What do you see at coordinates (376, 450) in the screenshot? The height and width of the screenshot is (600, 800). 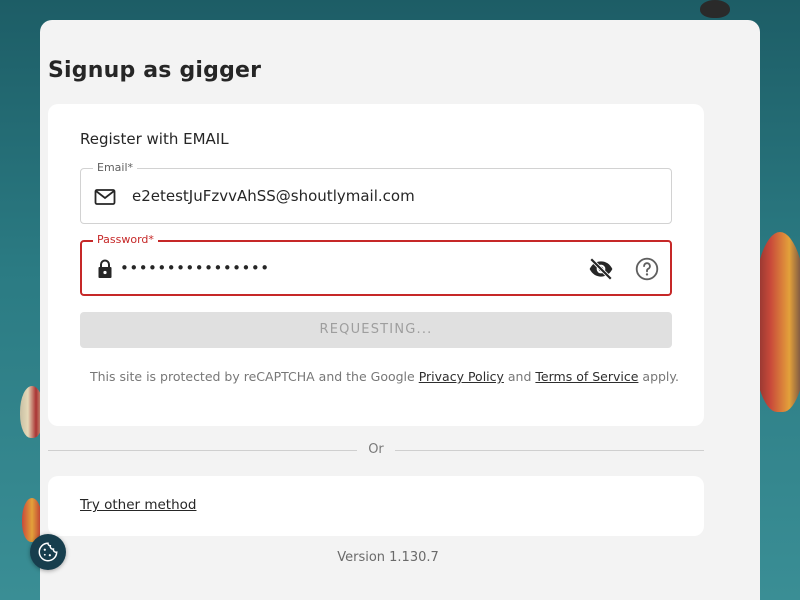 I see `or-divider: Or` at bounding box center [376, 450].